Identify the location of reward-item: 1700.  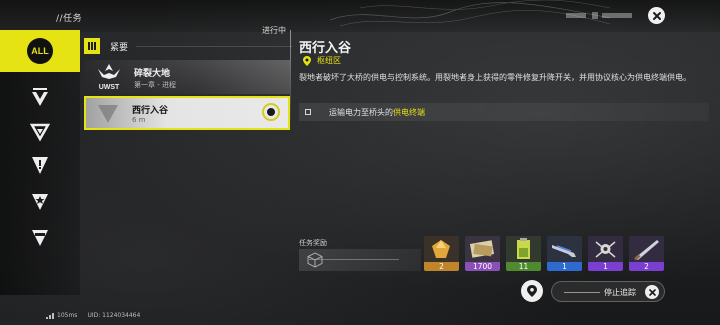
(482, 253).